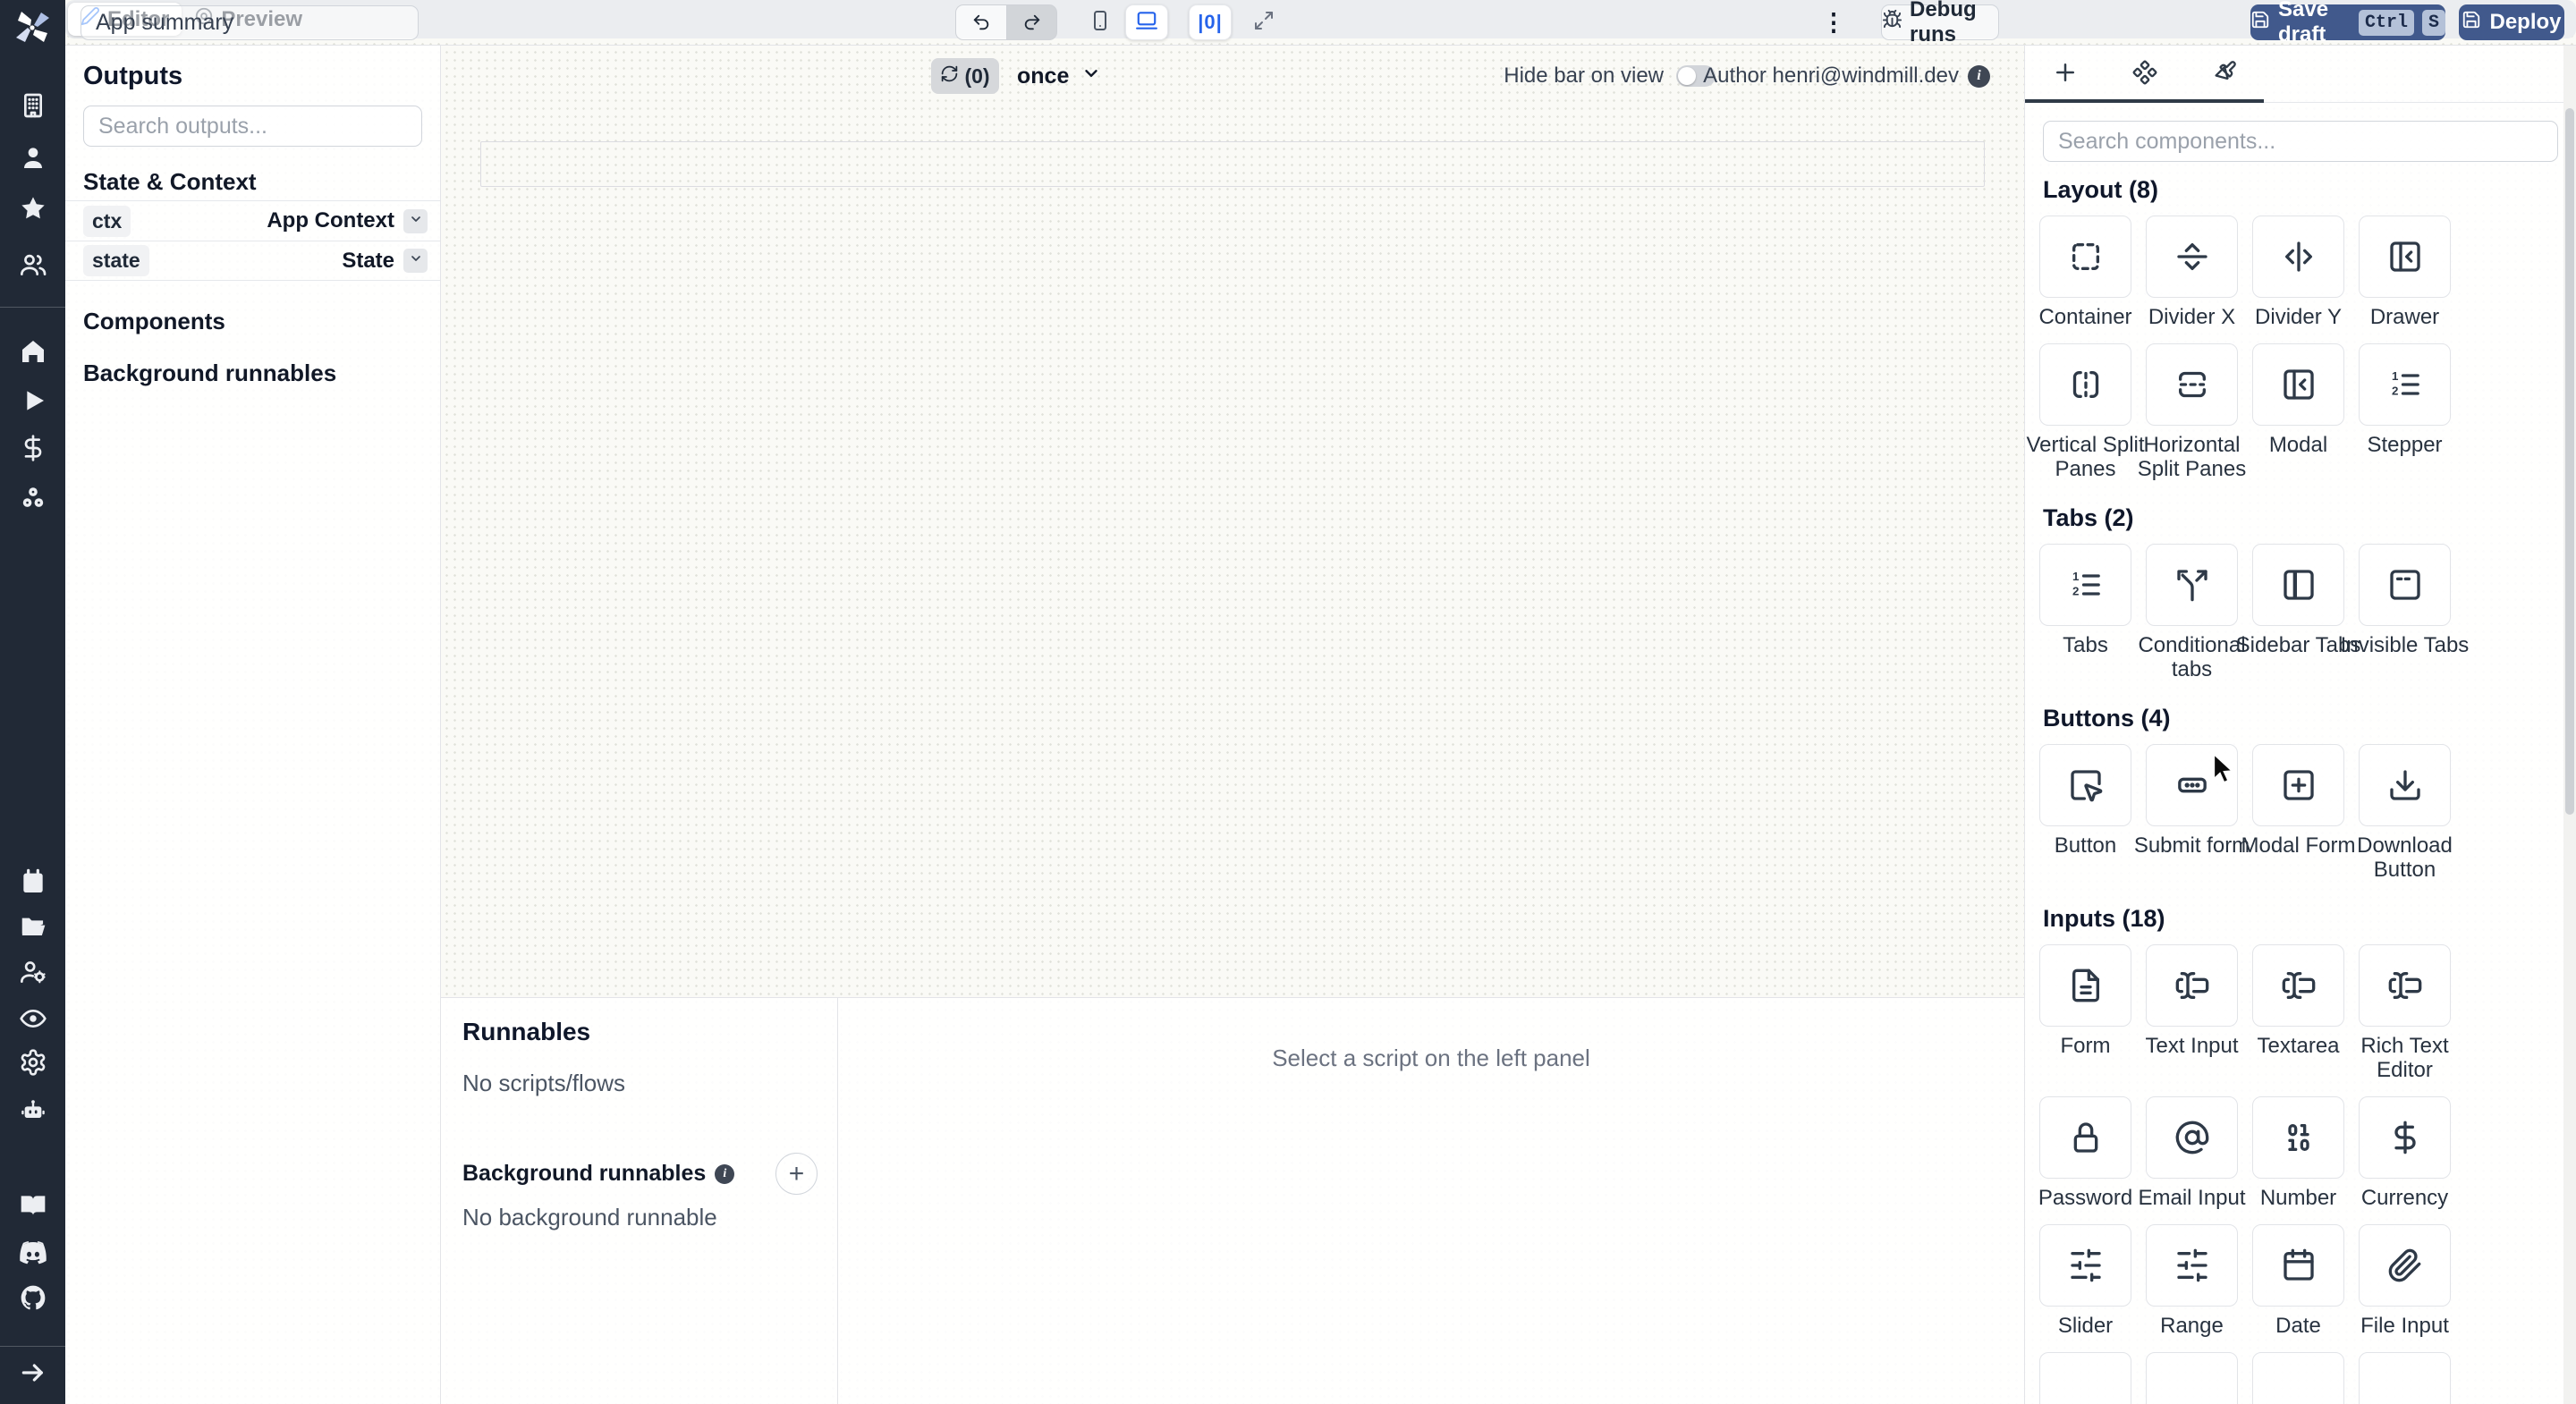 This screenshot has width=2576, height=1404. I want to click on component-card-textarea: Textarea, so click(2298, 1013).